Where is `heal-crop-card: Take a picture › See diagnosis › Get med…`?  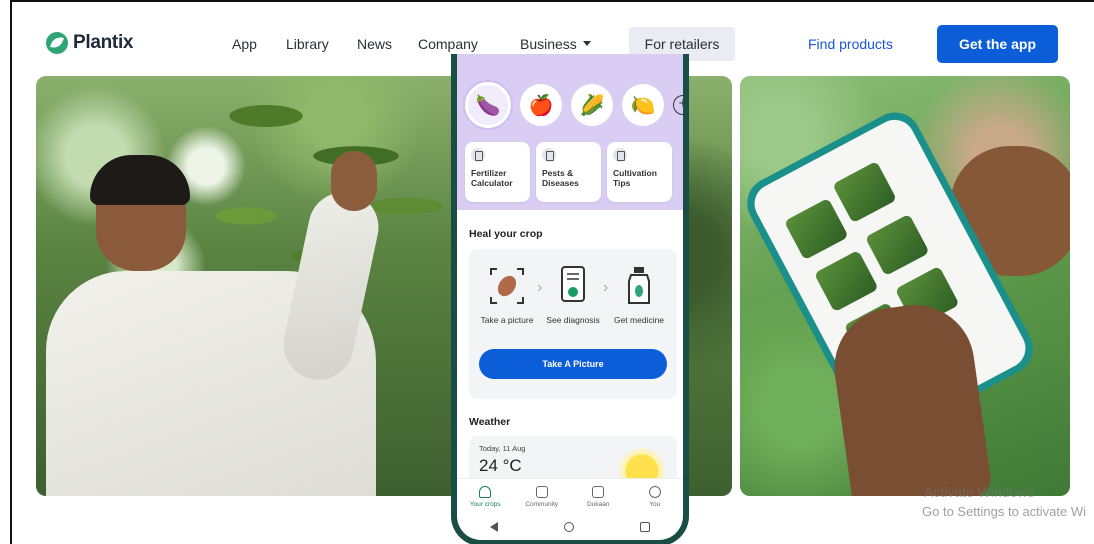 heal-crop-card: Take a picture › See diagnosis › Get med… is located at coordinates (573, 324).